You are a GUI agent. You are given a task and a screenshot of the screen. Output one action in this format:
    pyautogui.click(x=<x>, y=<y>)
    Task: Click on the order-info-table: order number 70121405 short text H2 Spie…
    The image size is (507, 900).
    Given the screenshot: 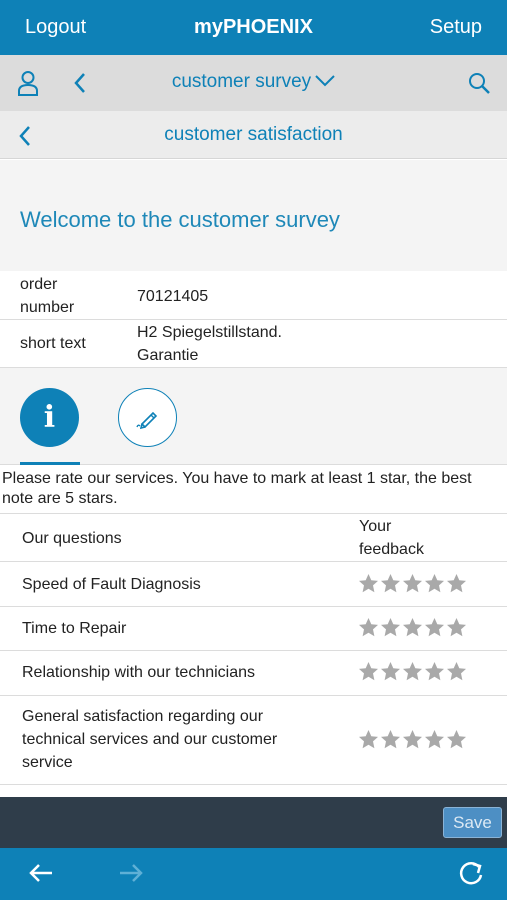 What is the action you would take?
    pyautogui.click(x=253, y=319)
    